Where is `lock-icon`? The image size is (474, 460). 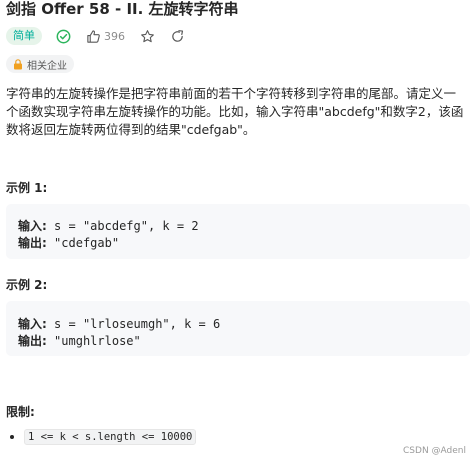 lock-icon is located at coordinates (18, 64).